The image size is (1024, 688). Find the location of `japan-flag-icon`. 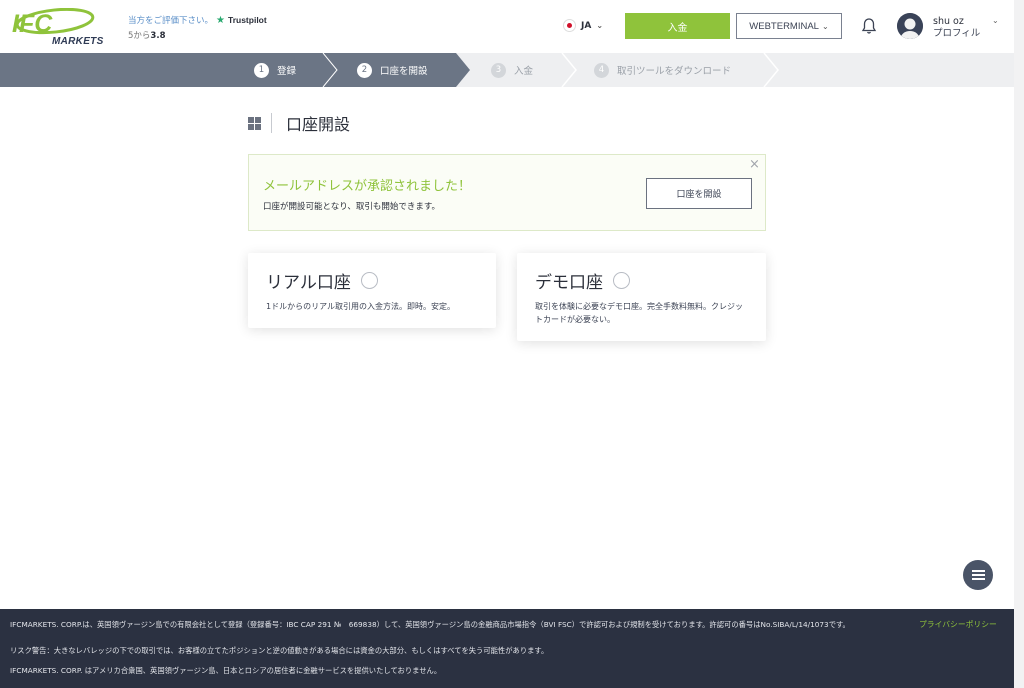

japan-flag-icon is located at coordinates (569, 25).